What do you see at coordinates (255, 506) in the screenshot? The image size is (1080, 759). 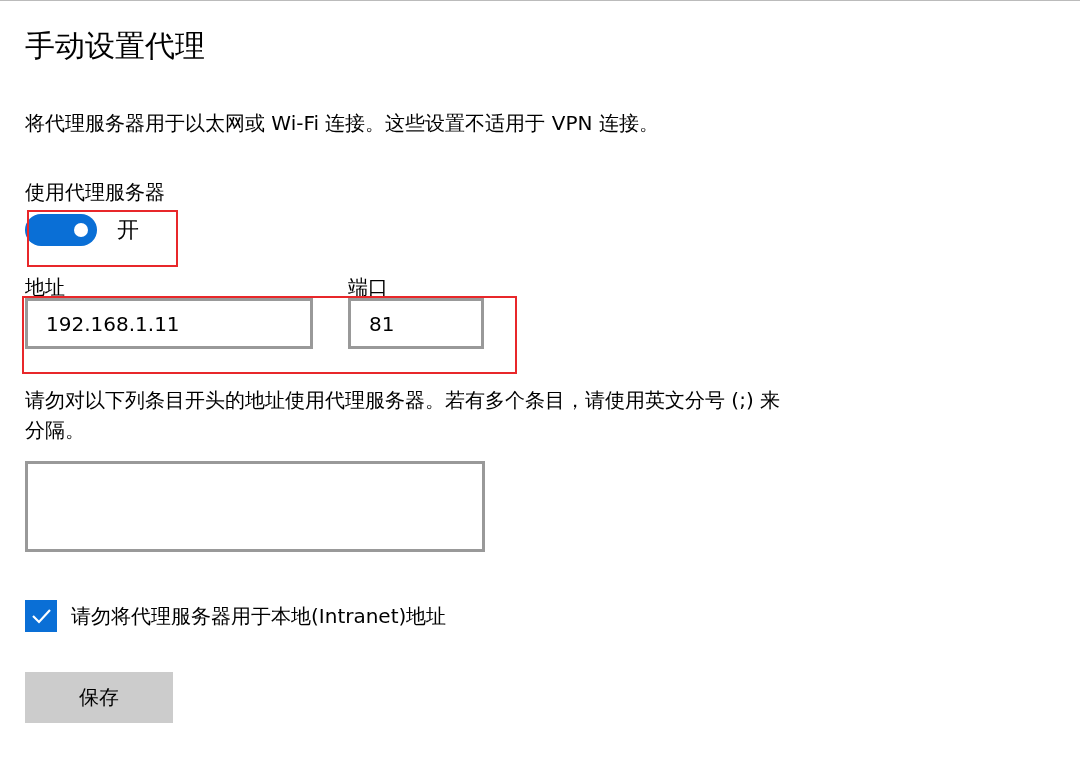 I see `exceptions-field` at bounding box center [255, 506].